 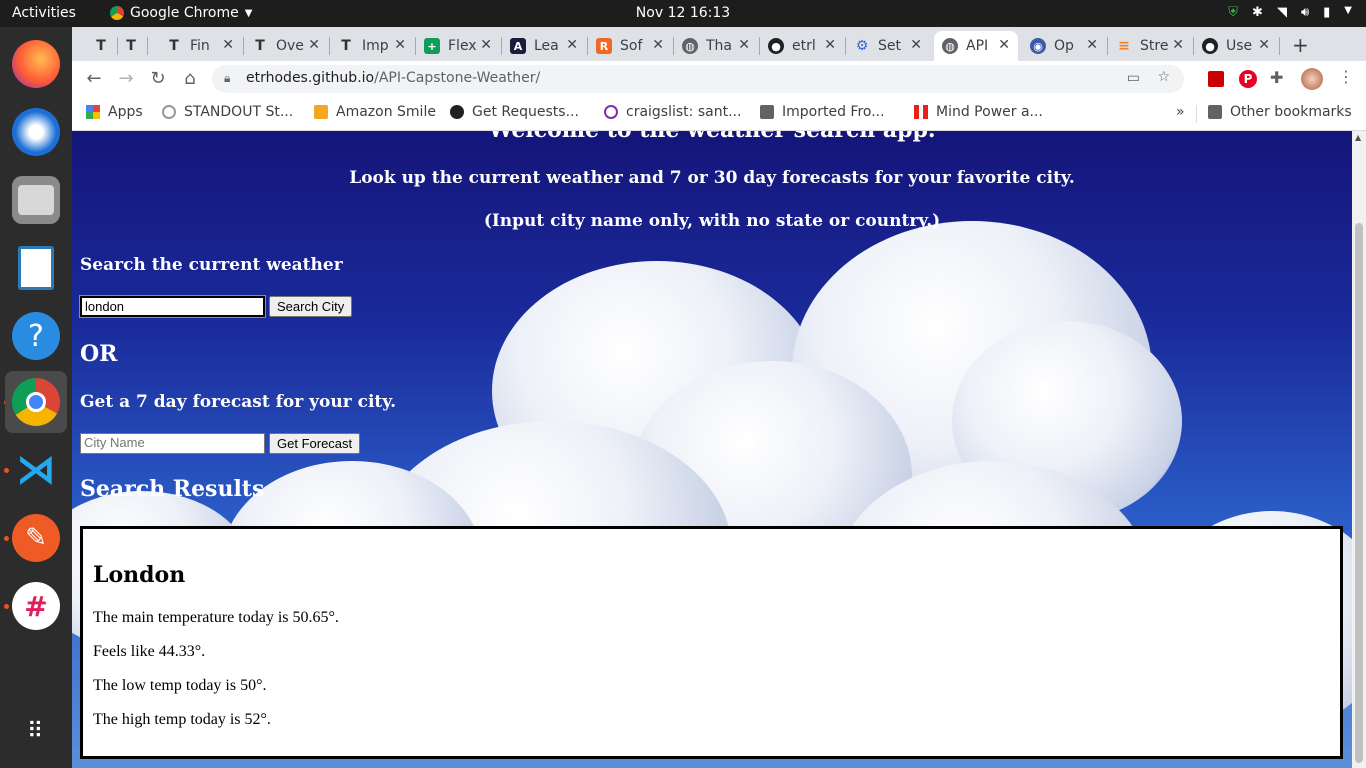 I want to click on browser-tab: T Fin ✕, so click(x=200, y=46).